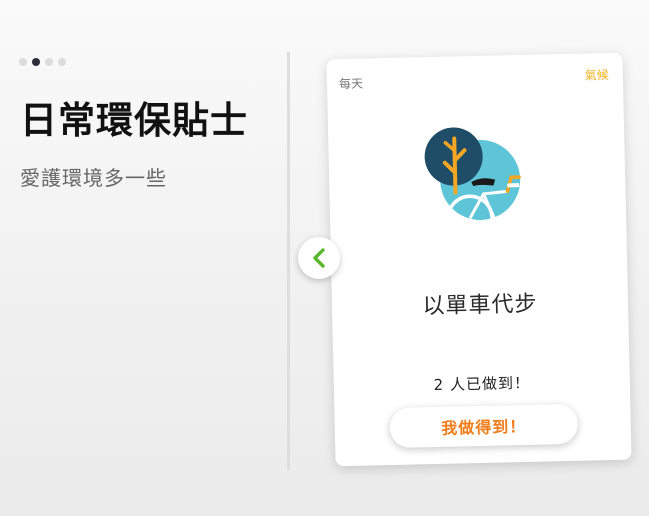  Describe the element at coordinates (288, 261) in the screenshot. I see `divider` at that location.